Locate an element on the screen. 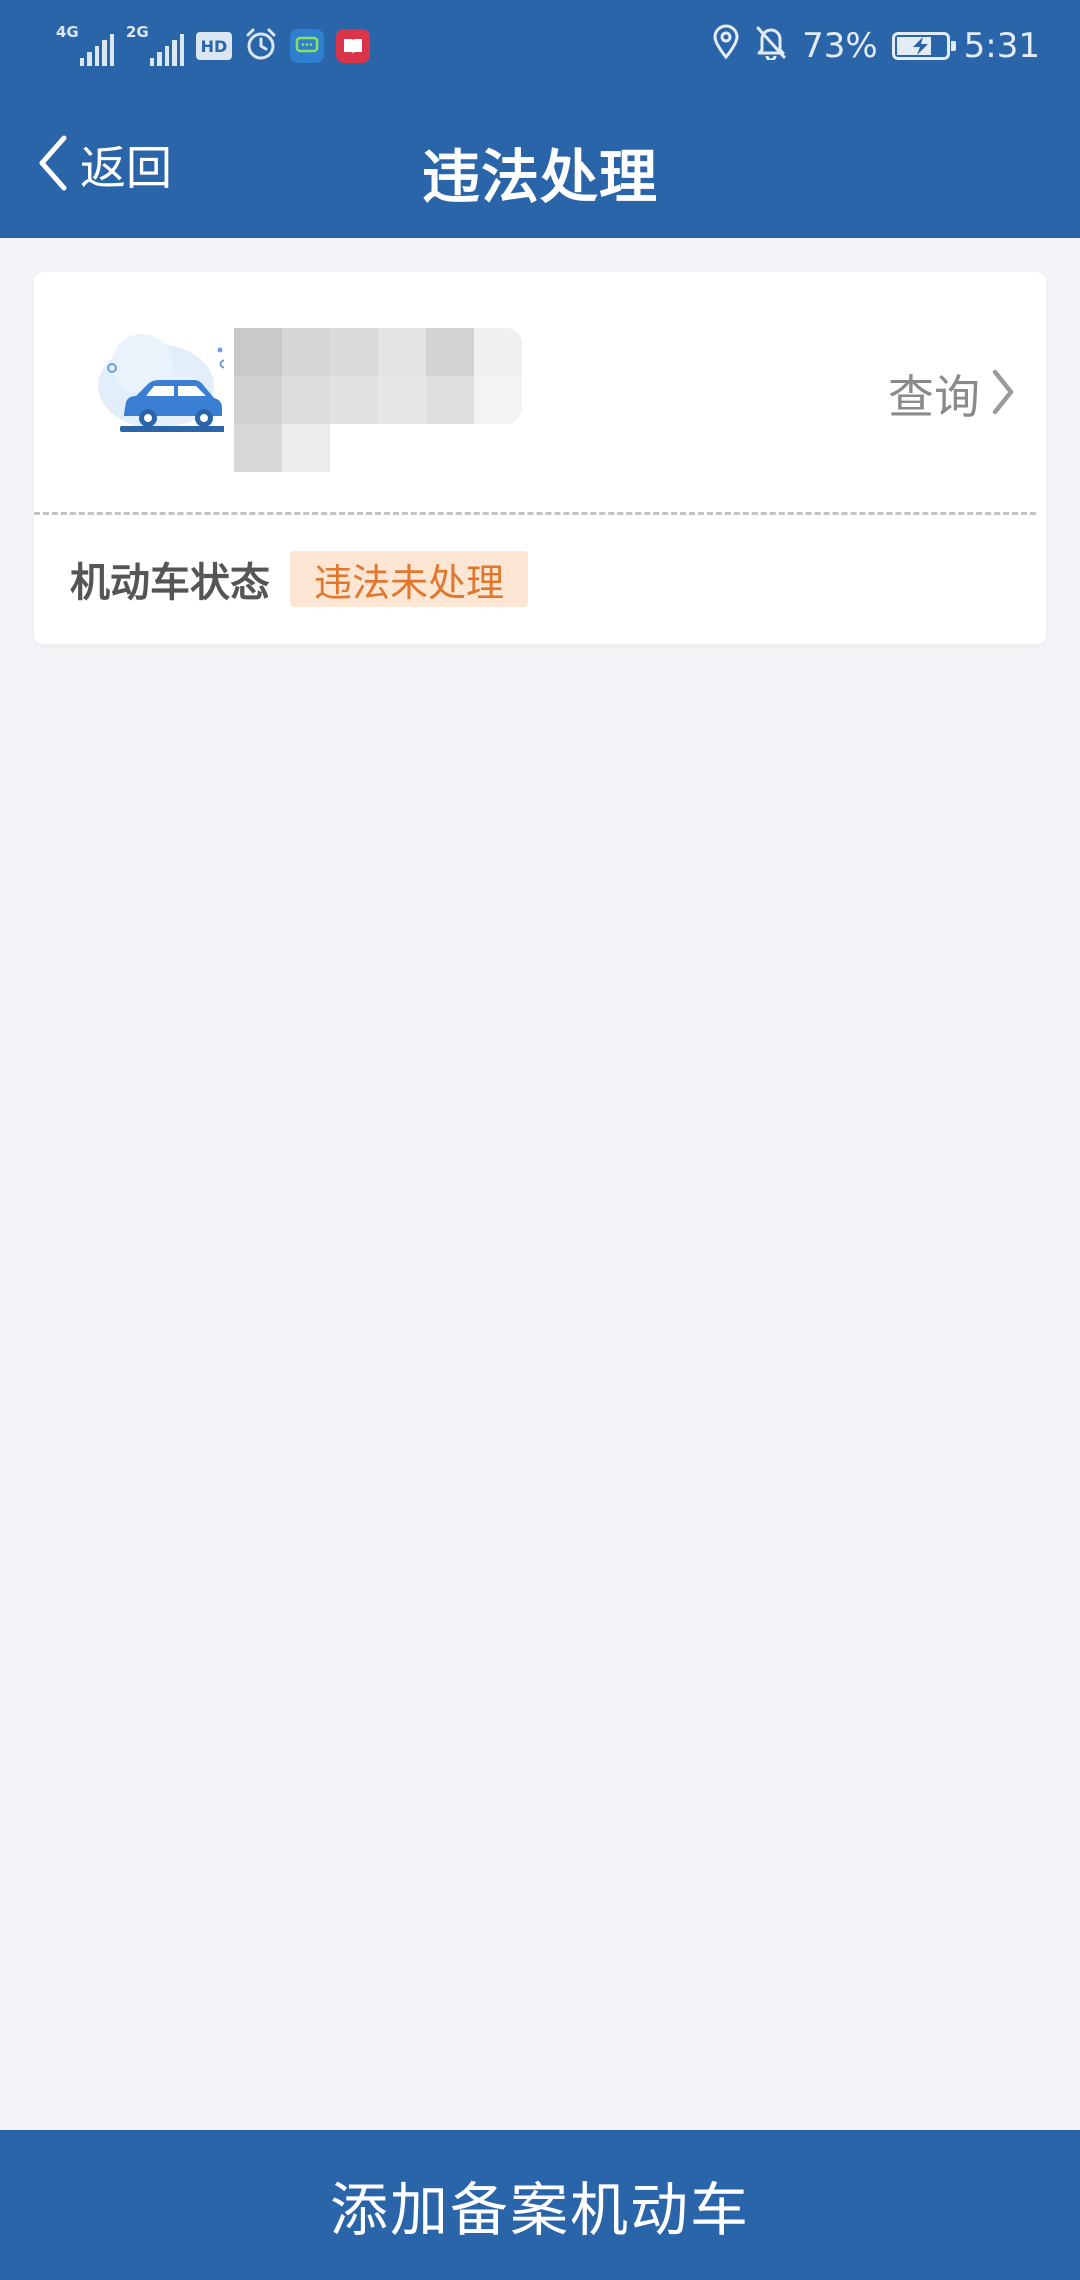  nav-bar: 返回 违法处理 is located at coordinates (540, 165).